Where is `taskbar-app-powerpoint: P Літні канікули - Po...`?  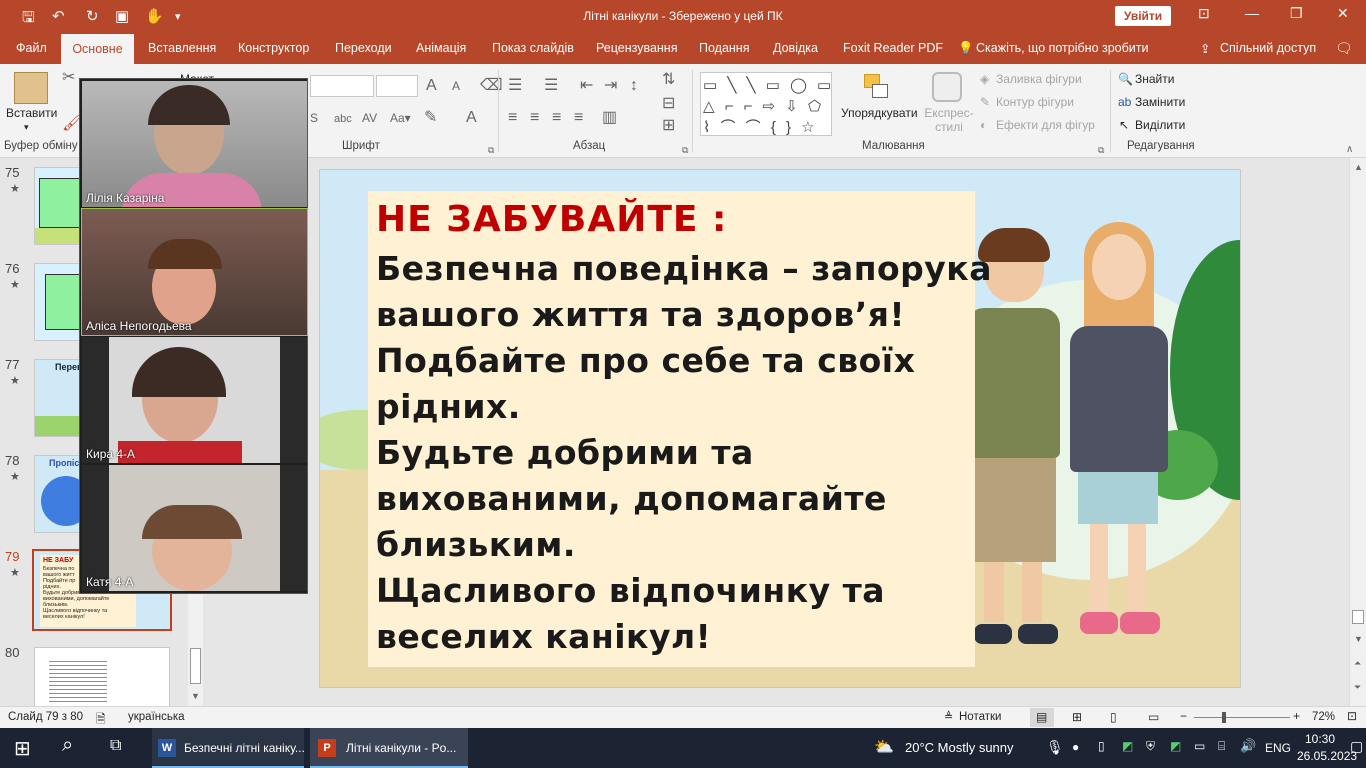 taskbar-app-powerpoint: P Літні канікули - Po... is located at coordinates (389, 748).